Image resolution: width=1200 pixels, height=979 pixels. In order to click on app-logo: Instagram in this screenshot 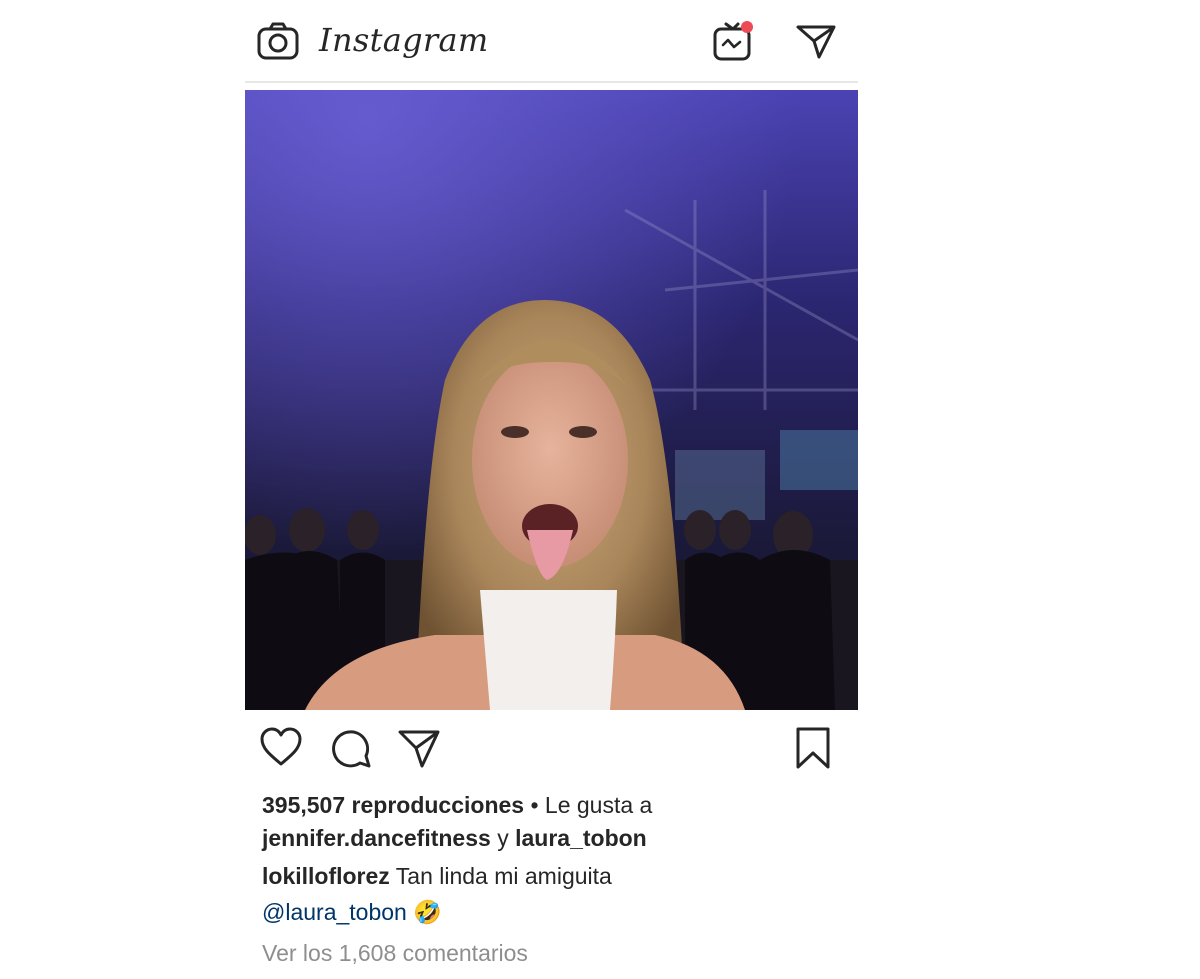, I will do `click(404, 40)`.